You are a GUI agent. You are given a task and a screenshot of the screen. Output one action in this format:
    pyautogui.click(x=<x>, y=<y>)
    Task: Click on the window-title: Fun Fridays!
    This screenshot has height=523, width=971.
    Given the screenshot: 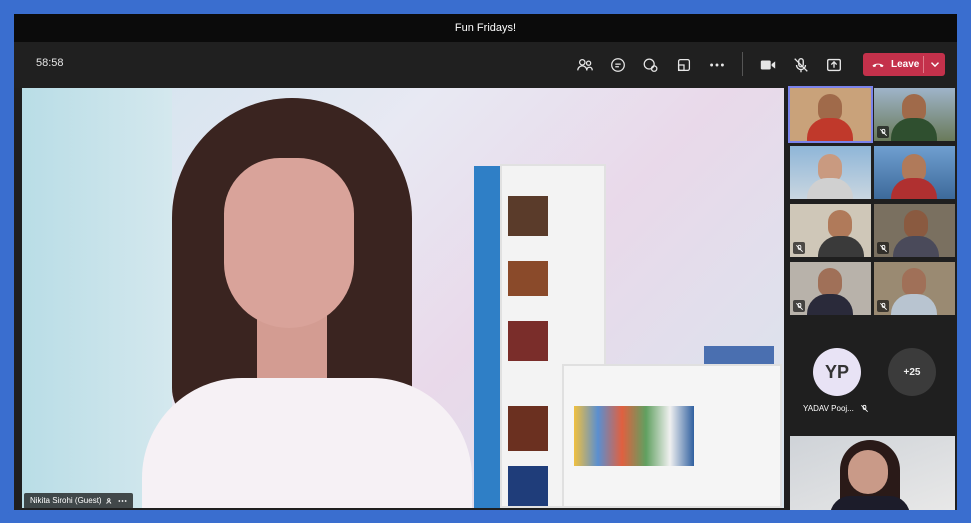 What is the action you would take?
    pyautogui.click(x=485, y=28)
    